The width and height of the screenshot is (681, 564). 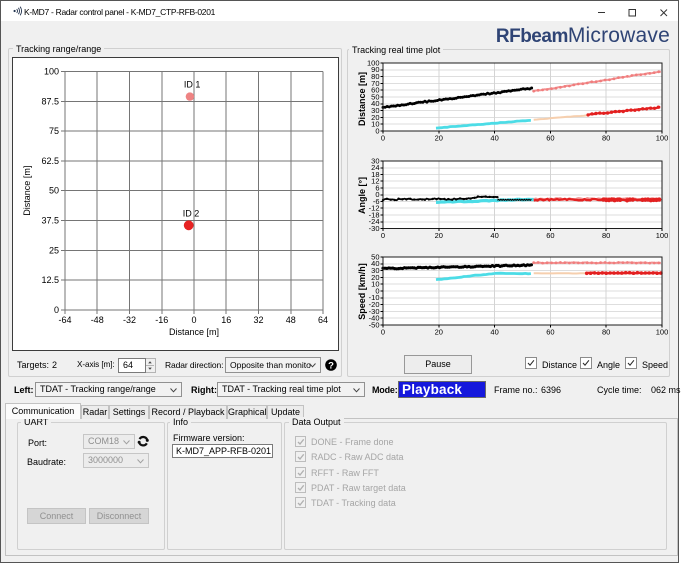 I want to click on svg-text: -30, so click(x=374, y=228).